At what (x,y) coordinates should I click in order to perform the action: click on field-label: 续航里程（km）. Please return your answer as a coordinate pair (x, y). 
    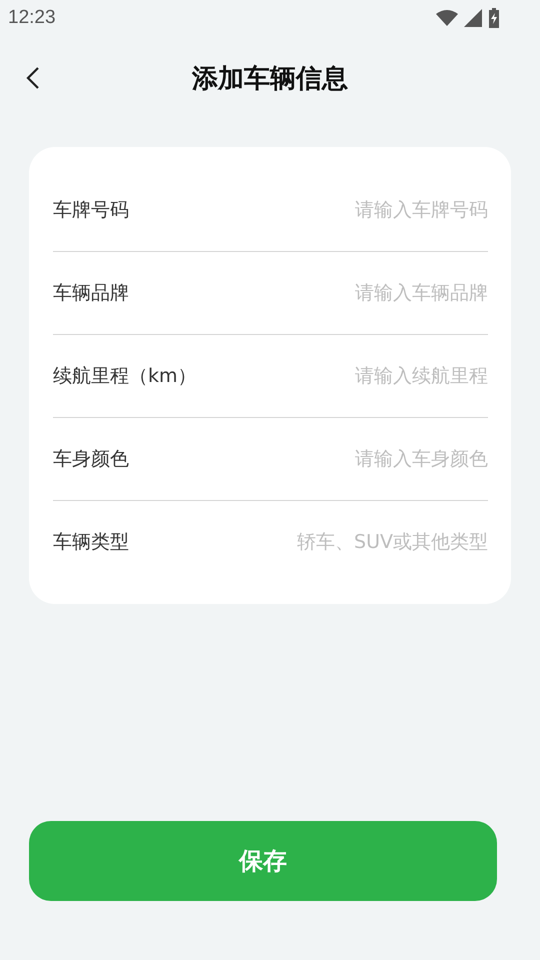
    Looking at the image, I should click on (125, 376).